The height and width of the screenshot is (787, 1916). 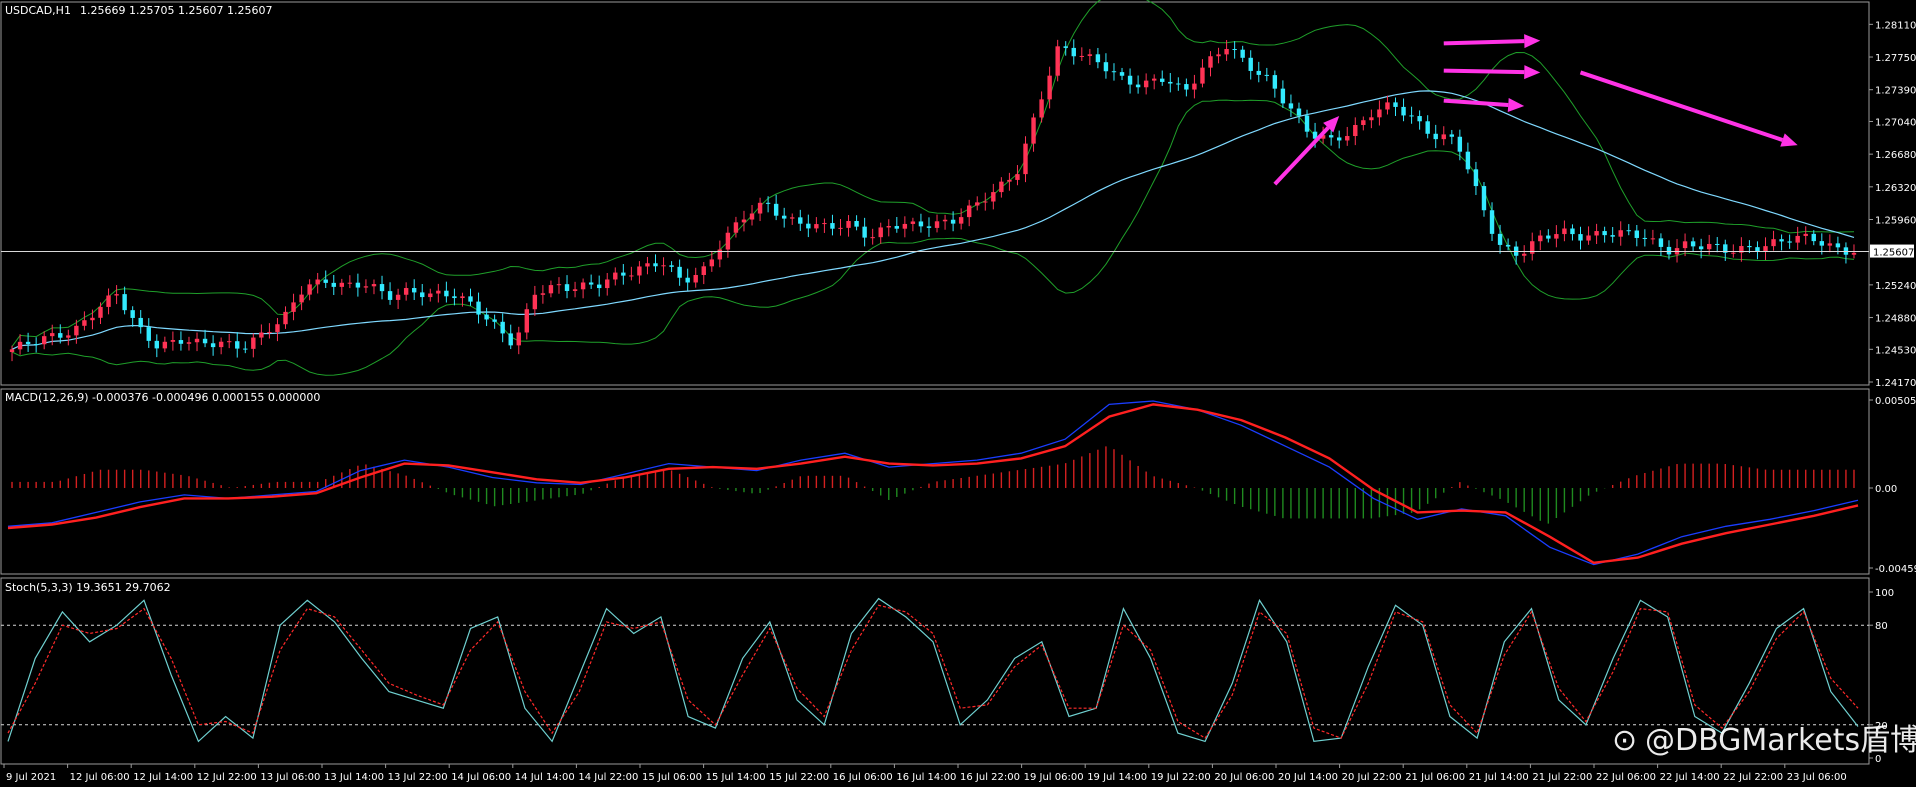 I want to click on macd-tick-label: 0.00, so click(x=1886, y=489).